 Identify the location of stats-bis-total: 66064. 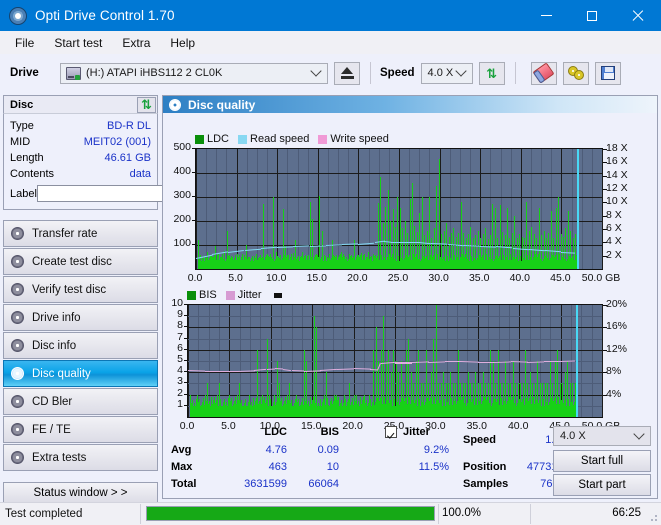
(323, 484).